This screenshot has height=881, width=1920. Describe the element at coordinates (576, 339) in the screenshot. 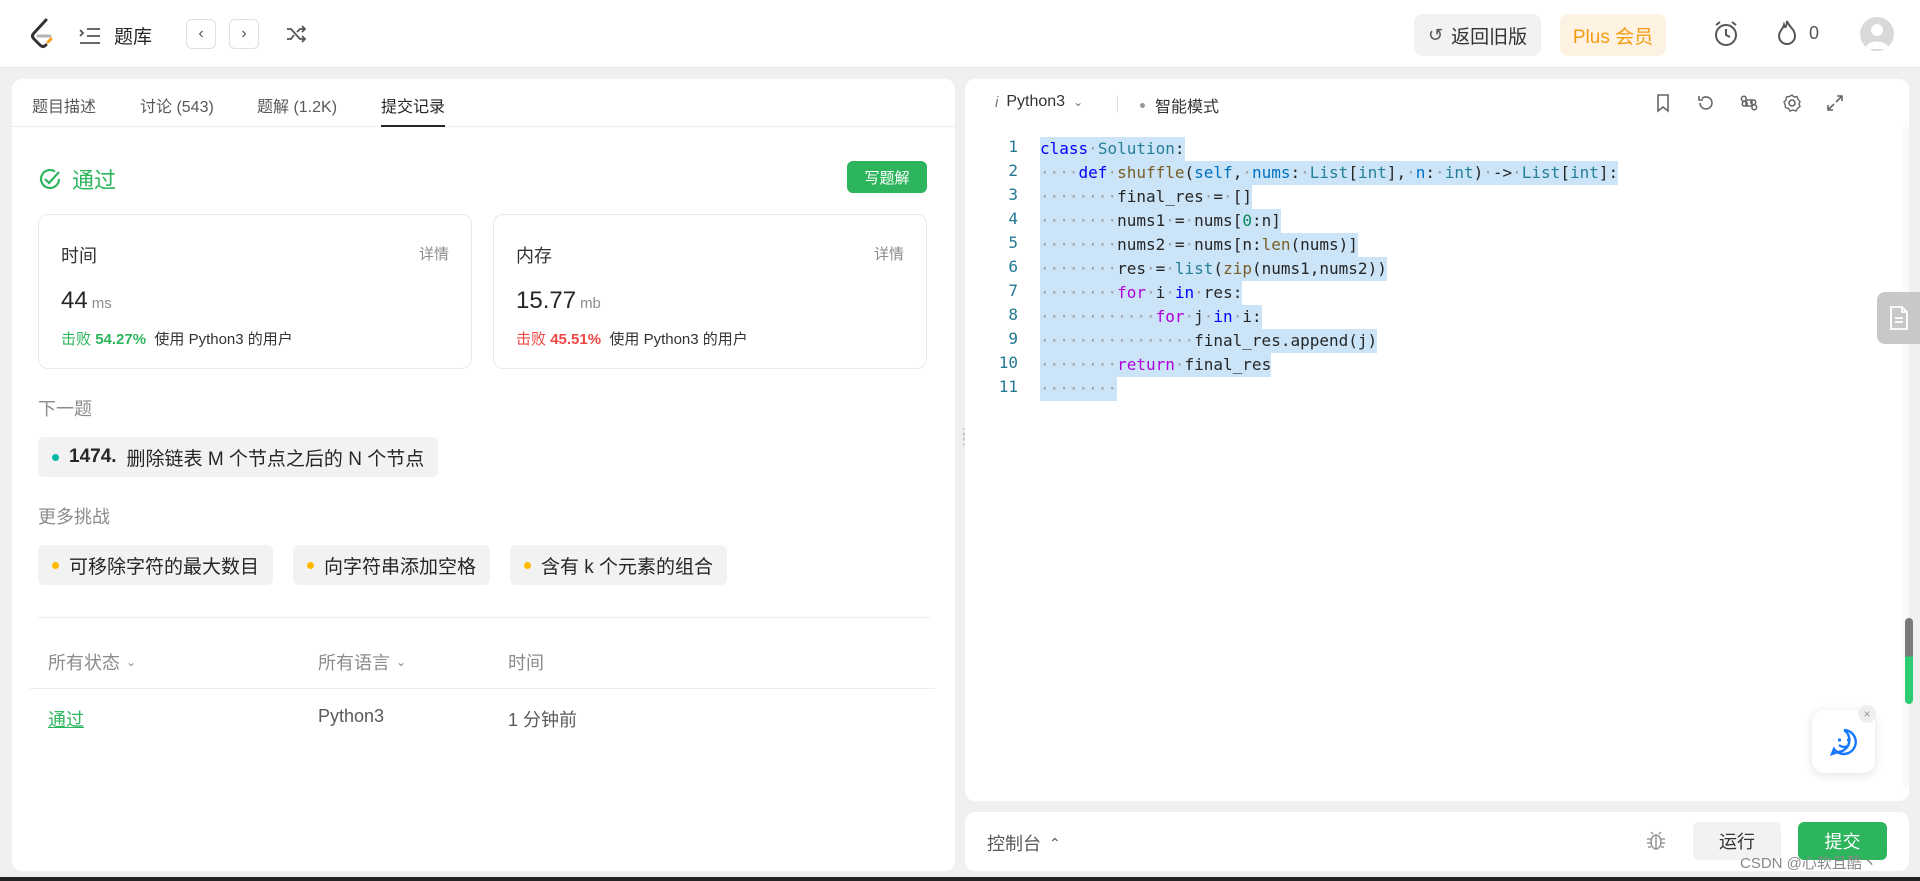

I see `memory-beat-pct: 45.51%` at that location.